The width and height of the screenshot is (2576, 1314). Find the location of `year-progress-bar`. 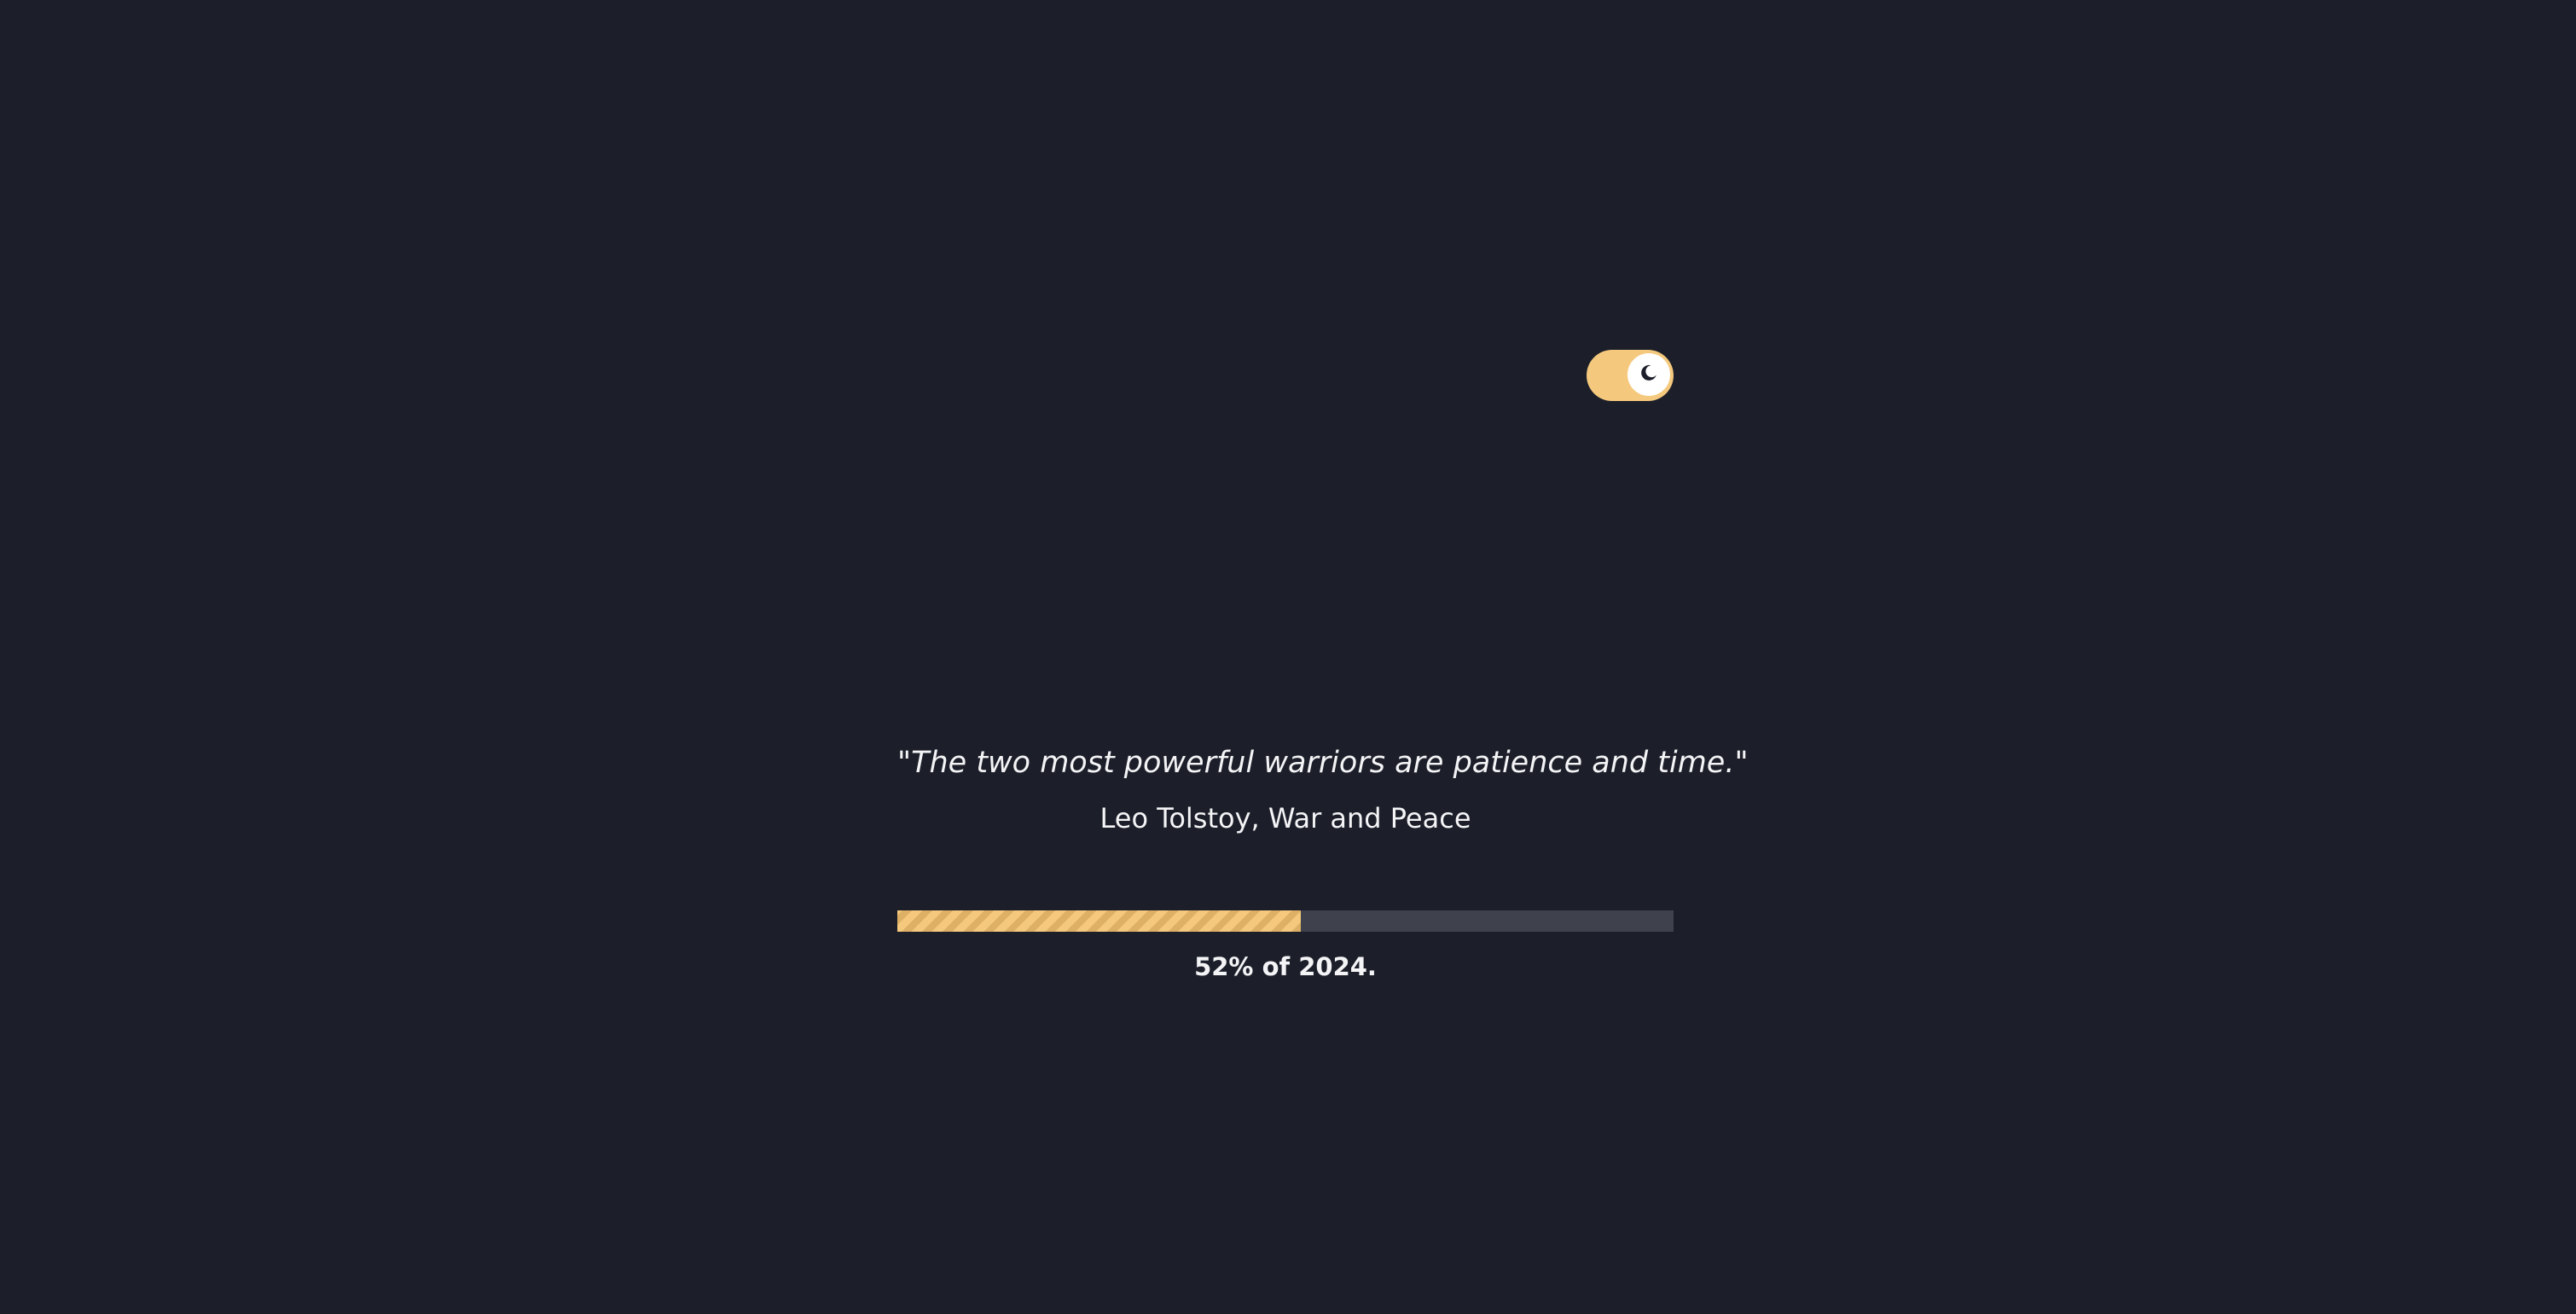

year-progress-bar is located at coordinates (1285, 921).